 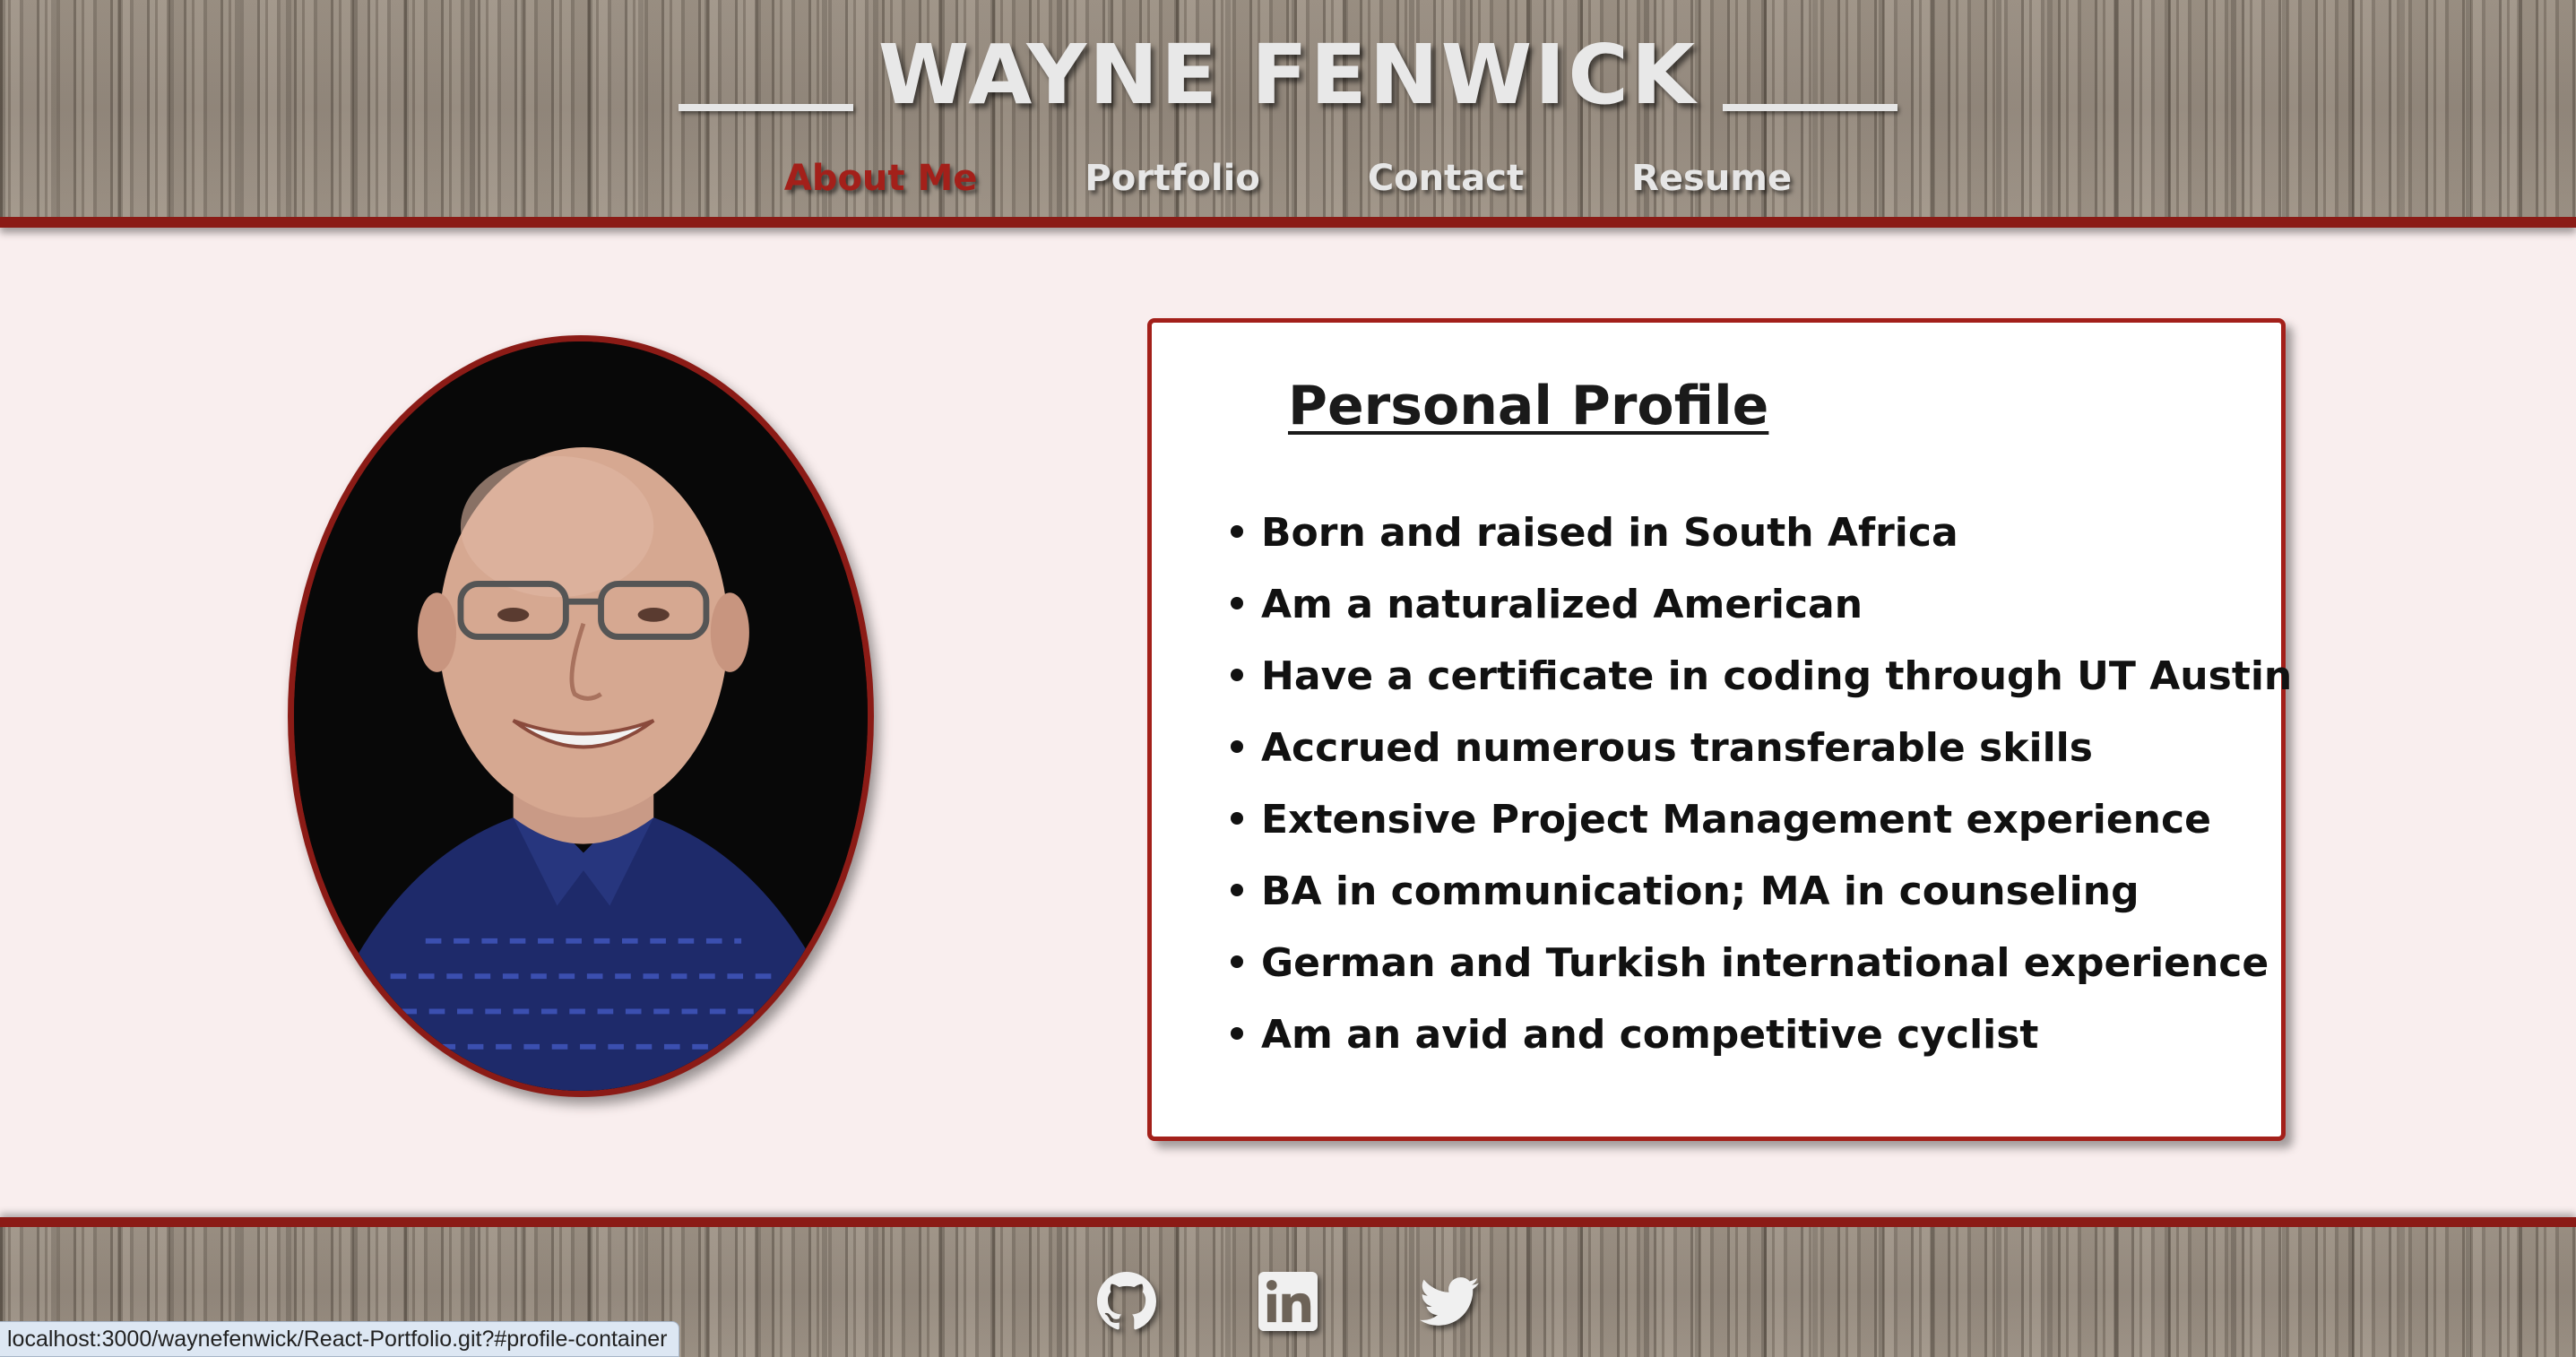 I want to click on list-item: Extensive Project Management experience, so click(x=1761, y=820).